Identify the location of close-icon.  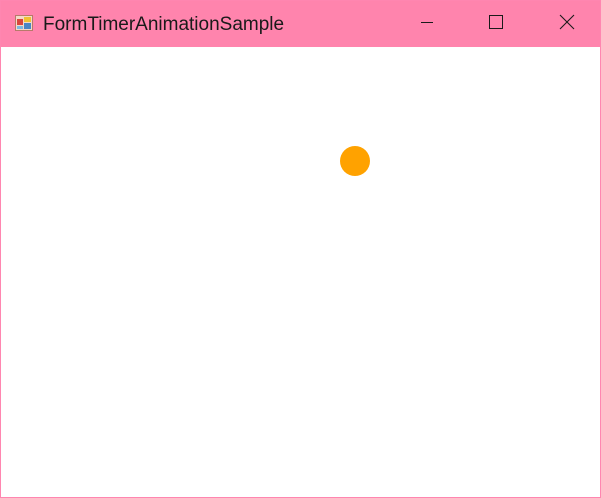
(567, 24).